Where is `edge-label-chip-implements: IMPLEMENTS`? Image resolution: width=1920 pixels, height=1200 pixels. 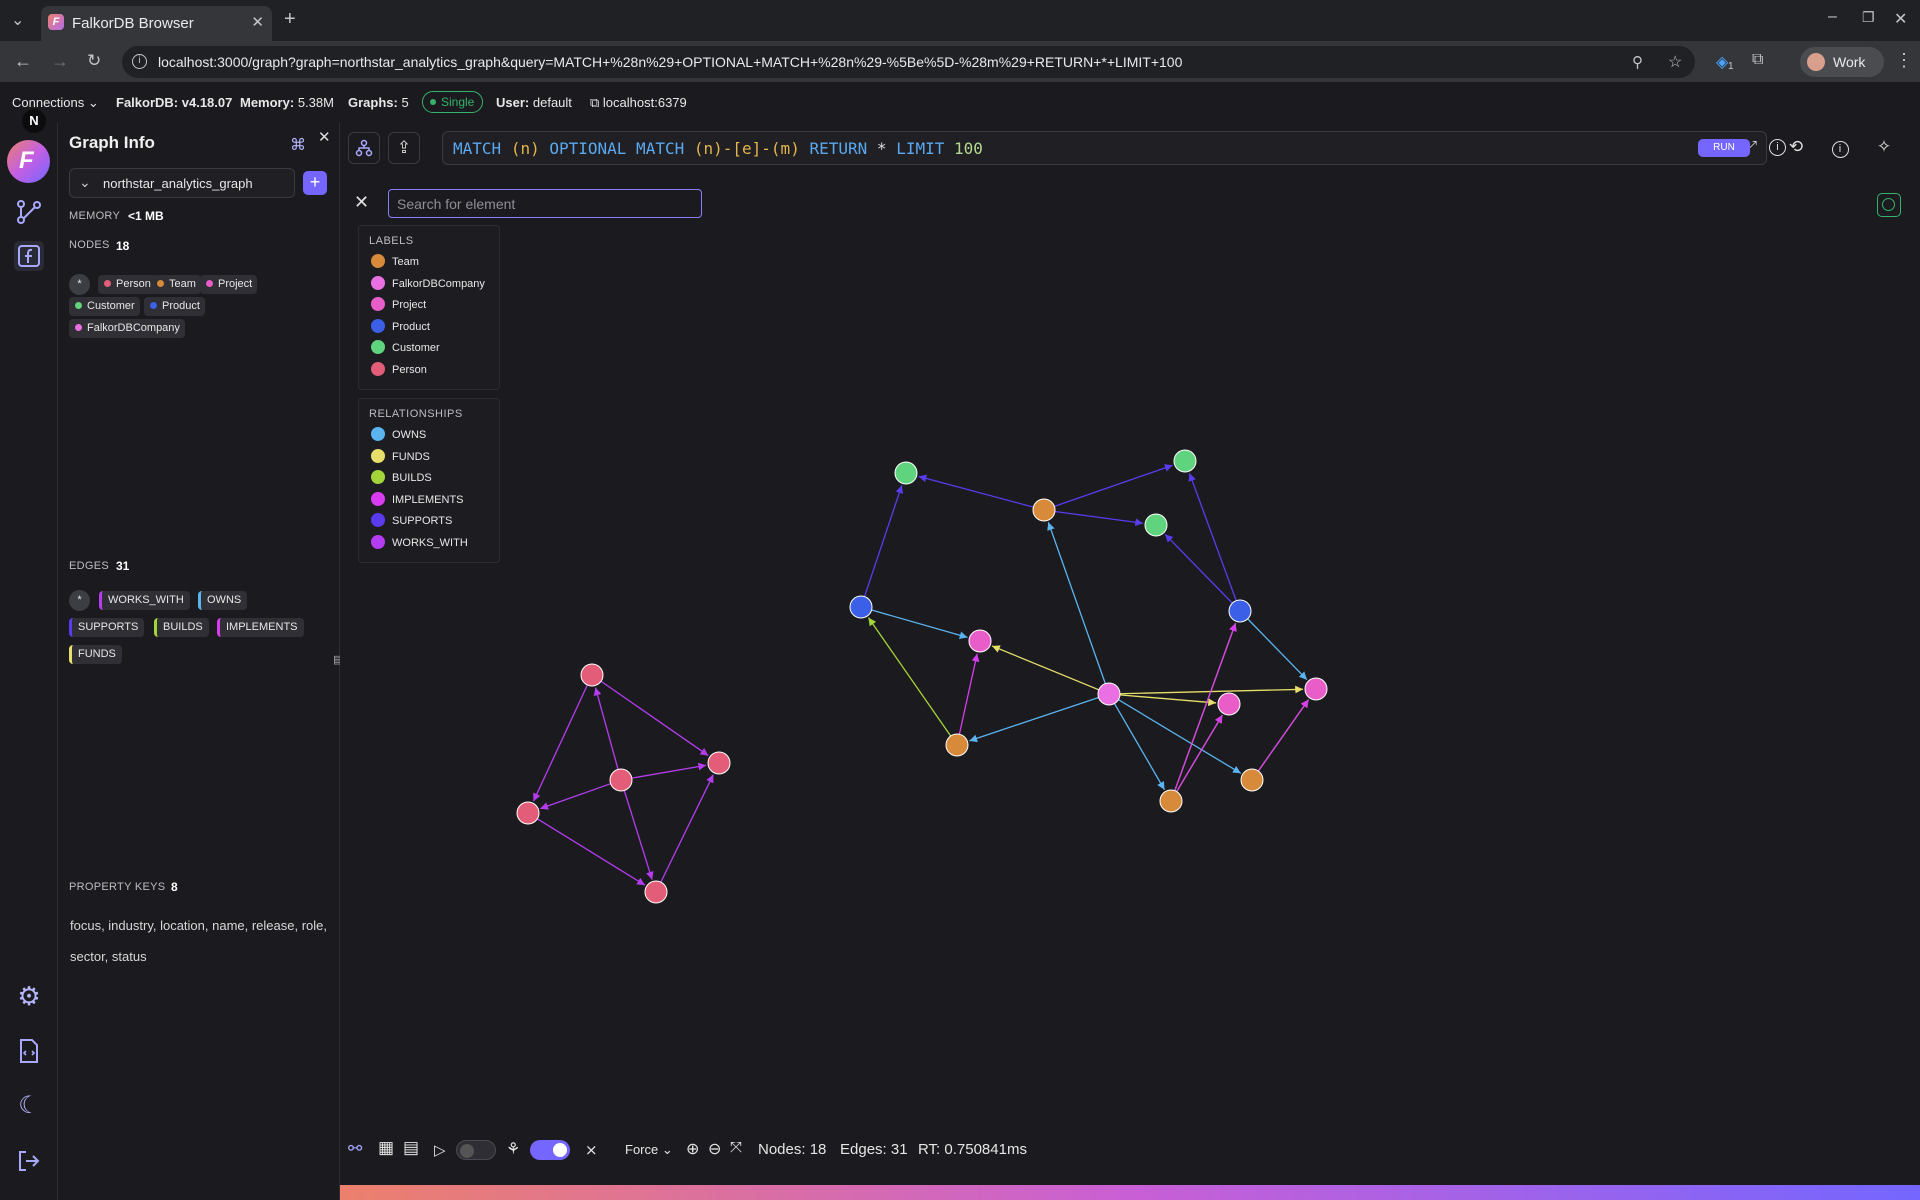
edge-label-chip-implements: IMPLEMENTS is located at coordinates (260, 627).